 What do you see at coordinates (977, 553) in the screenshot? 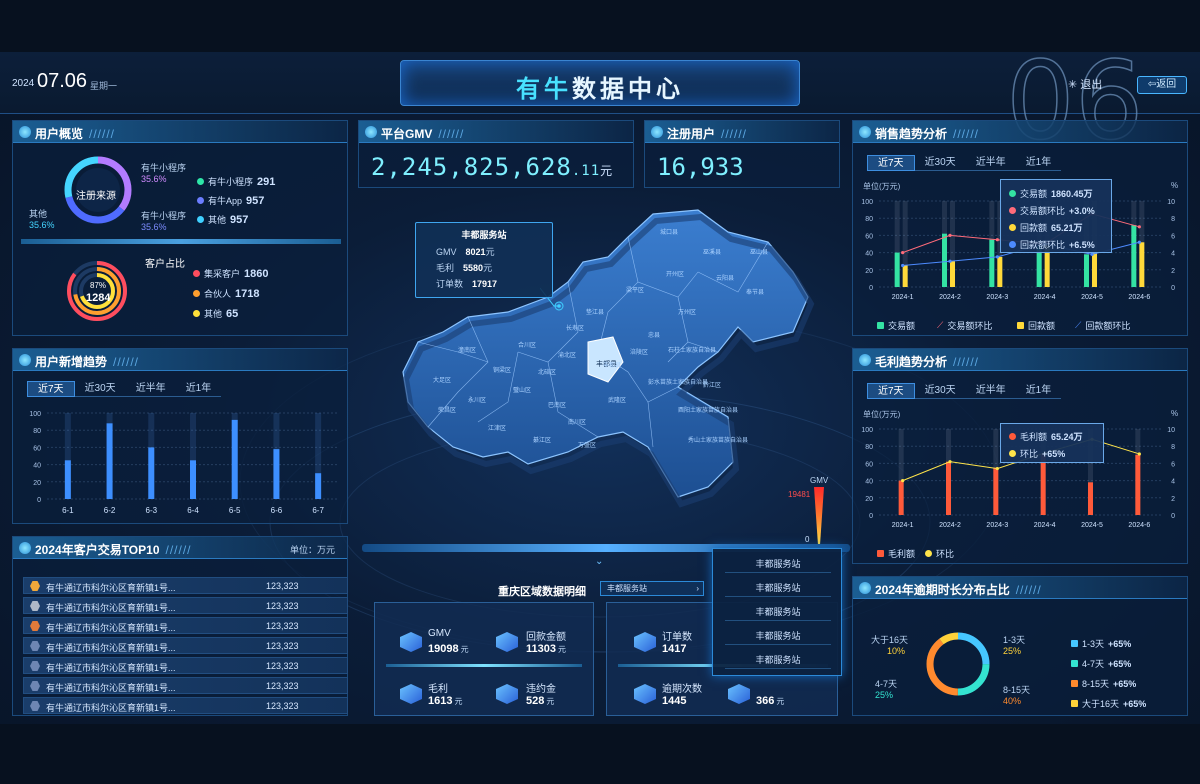
I see `margin-legend: 毛利额 环比` at bounding box center [977, 553].